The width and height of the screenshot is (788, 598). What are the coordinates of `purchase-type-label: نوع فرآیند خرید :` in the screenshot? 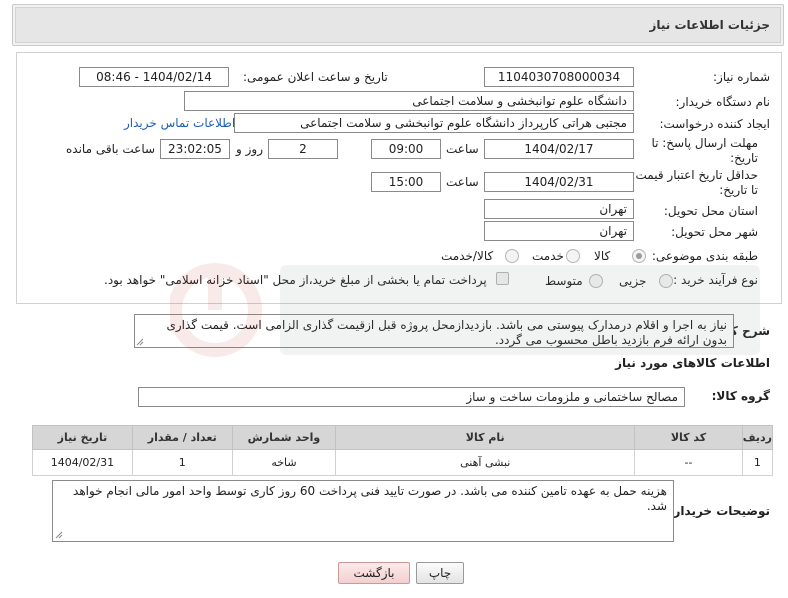 It's located at (715, 280).